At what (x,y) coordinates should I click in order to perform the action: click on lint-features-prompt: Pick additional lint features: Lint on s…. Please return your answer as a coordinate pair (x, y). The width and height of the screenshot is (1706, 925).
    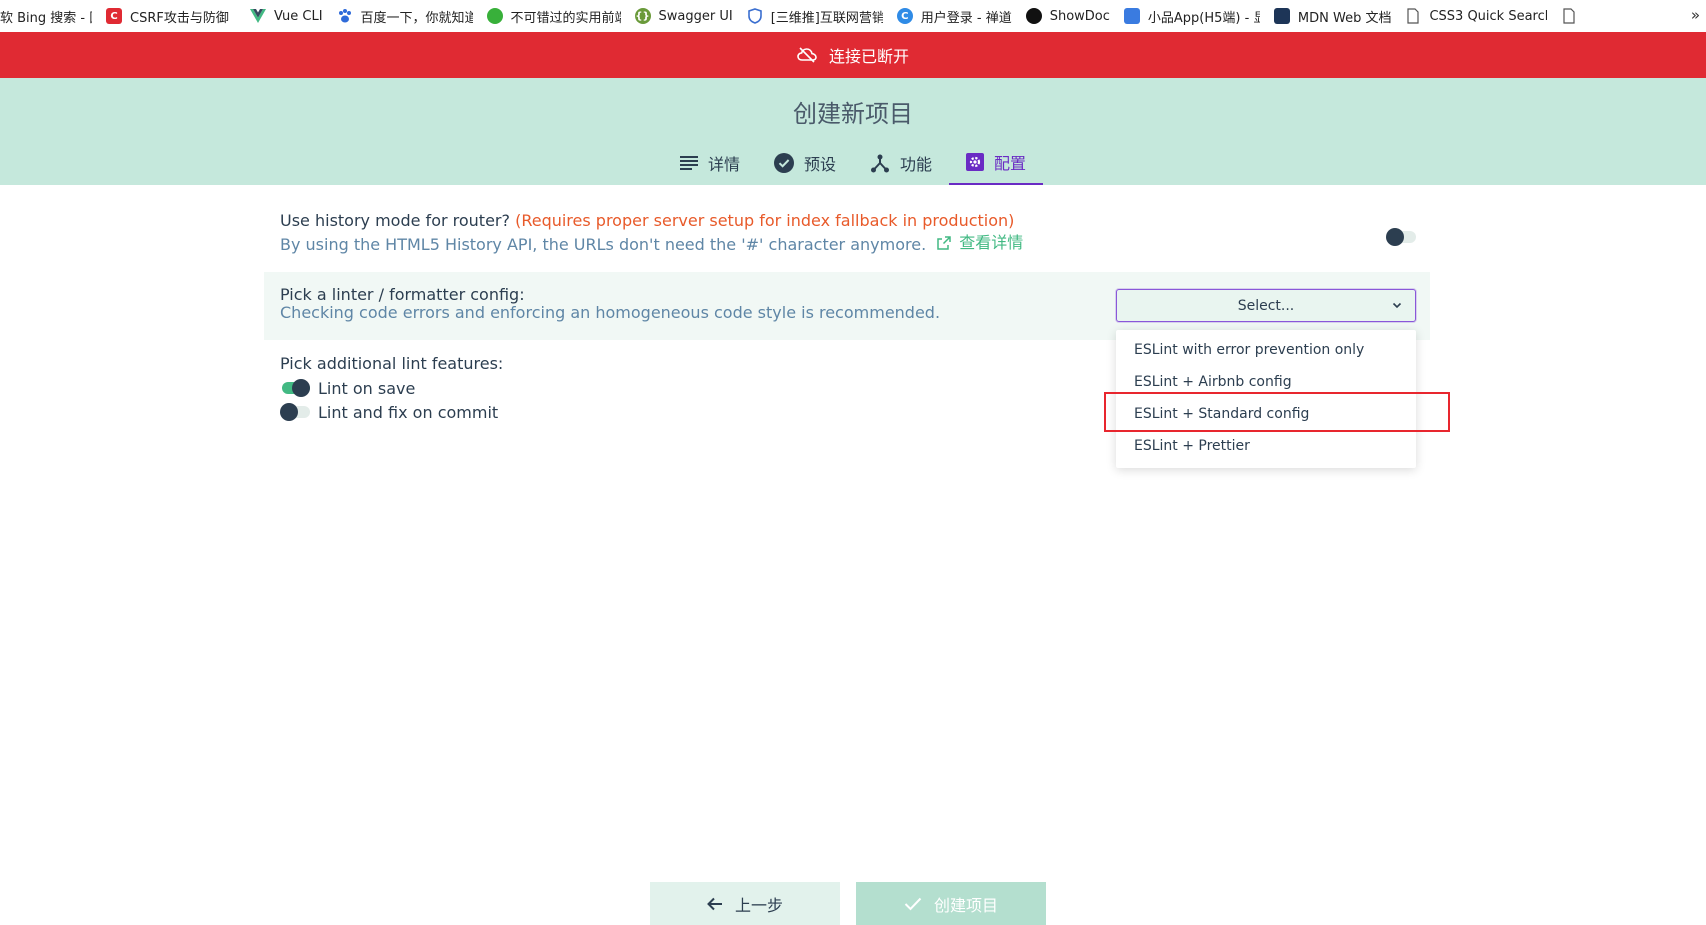
    Looking at the image, I should click on (564, 388).